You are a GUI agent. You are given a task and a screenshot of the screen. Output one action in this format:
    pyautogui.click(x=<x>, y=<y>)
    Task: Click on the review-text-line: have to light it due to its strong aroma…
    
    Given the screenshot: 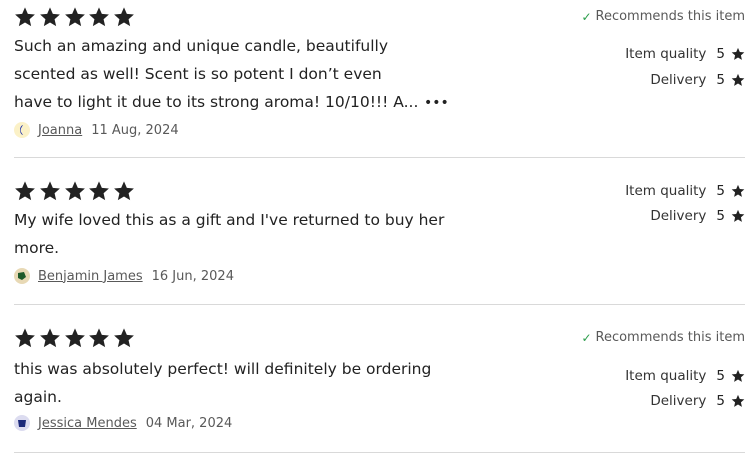 What is the action you would take?
    pyautogui.click(x=216, y=102)
    